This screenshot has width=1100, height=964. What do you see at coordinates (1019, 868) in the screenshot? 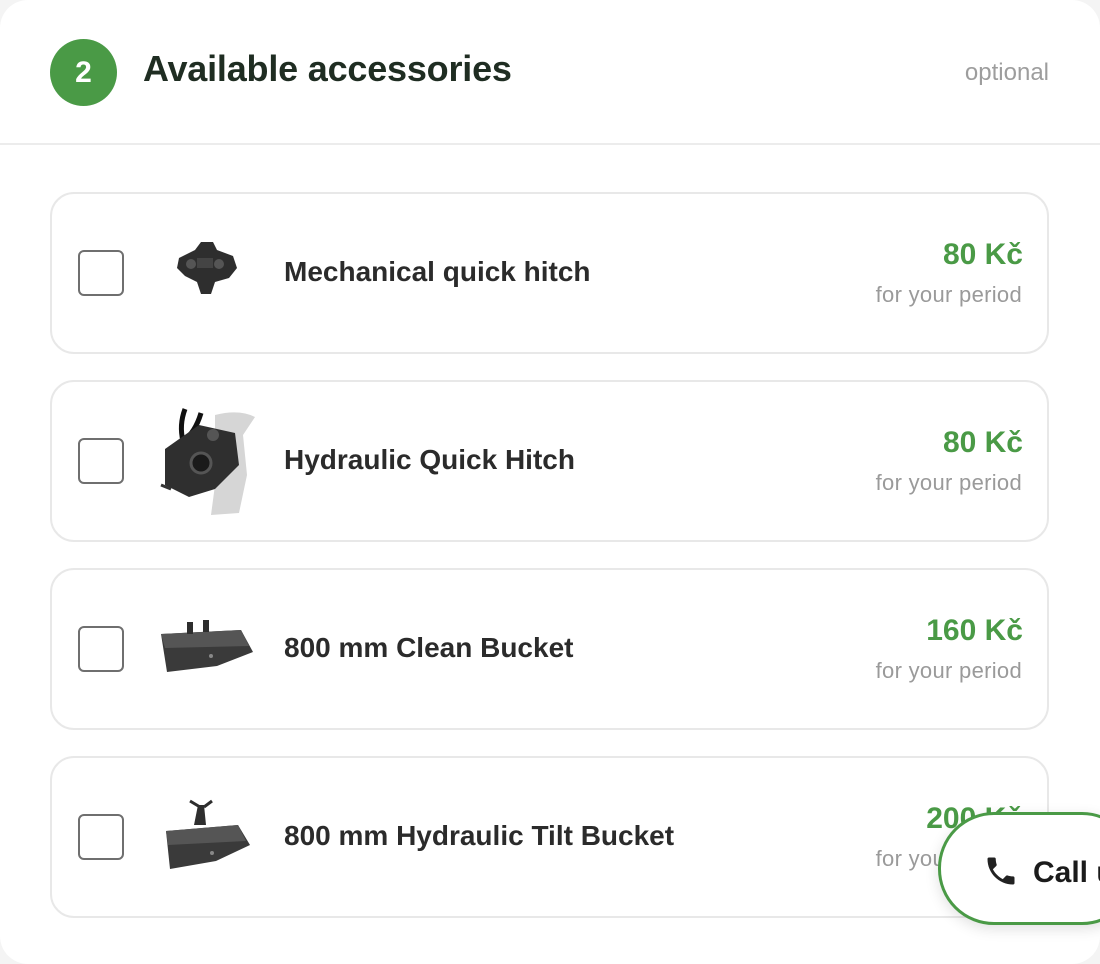
I see `call-button: Call us` at bounding box center [1019, 868].